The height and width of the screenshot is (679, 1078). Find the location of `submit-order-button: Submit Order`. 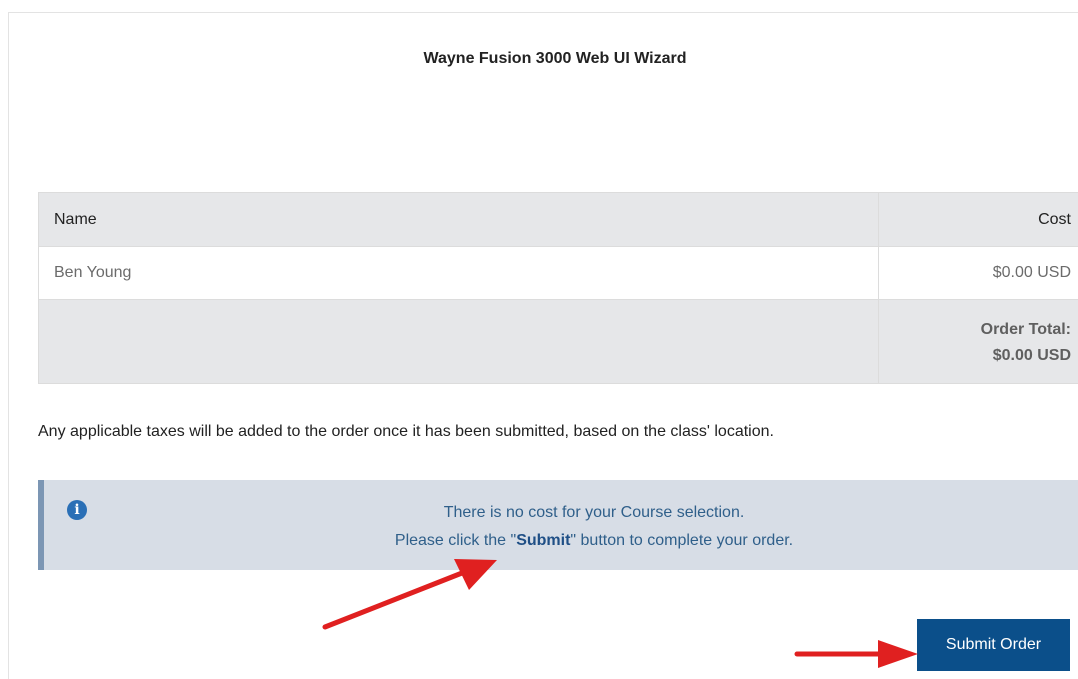

submit-order-button: Submit Order is located at coordinates (993, 645).